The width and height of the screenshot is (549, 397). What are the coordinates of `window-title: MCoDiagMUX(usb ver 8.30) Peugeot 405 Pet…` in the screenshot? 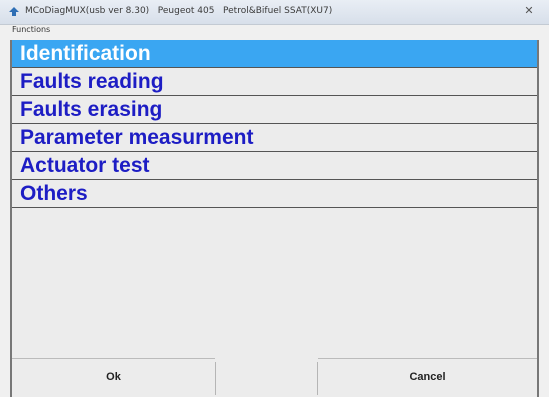 It's located at (179, 11).